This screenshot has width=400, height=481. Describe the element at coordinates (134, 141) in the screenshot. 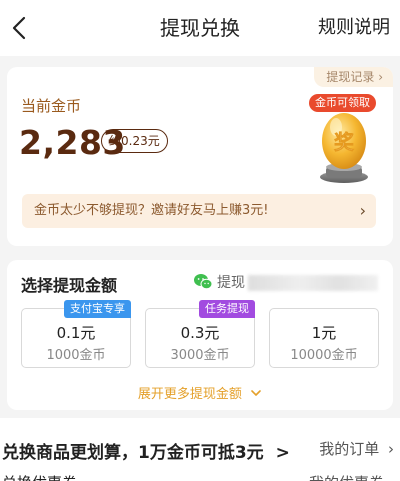

I see `coin-value-badge: 约0.23元` at that location.